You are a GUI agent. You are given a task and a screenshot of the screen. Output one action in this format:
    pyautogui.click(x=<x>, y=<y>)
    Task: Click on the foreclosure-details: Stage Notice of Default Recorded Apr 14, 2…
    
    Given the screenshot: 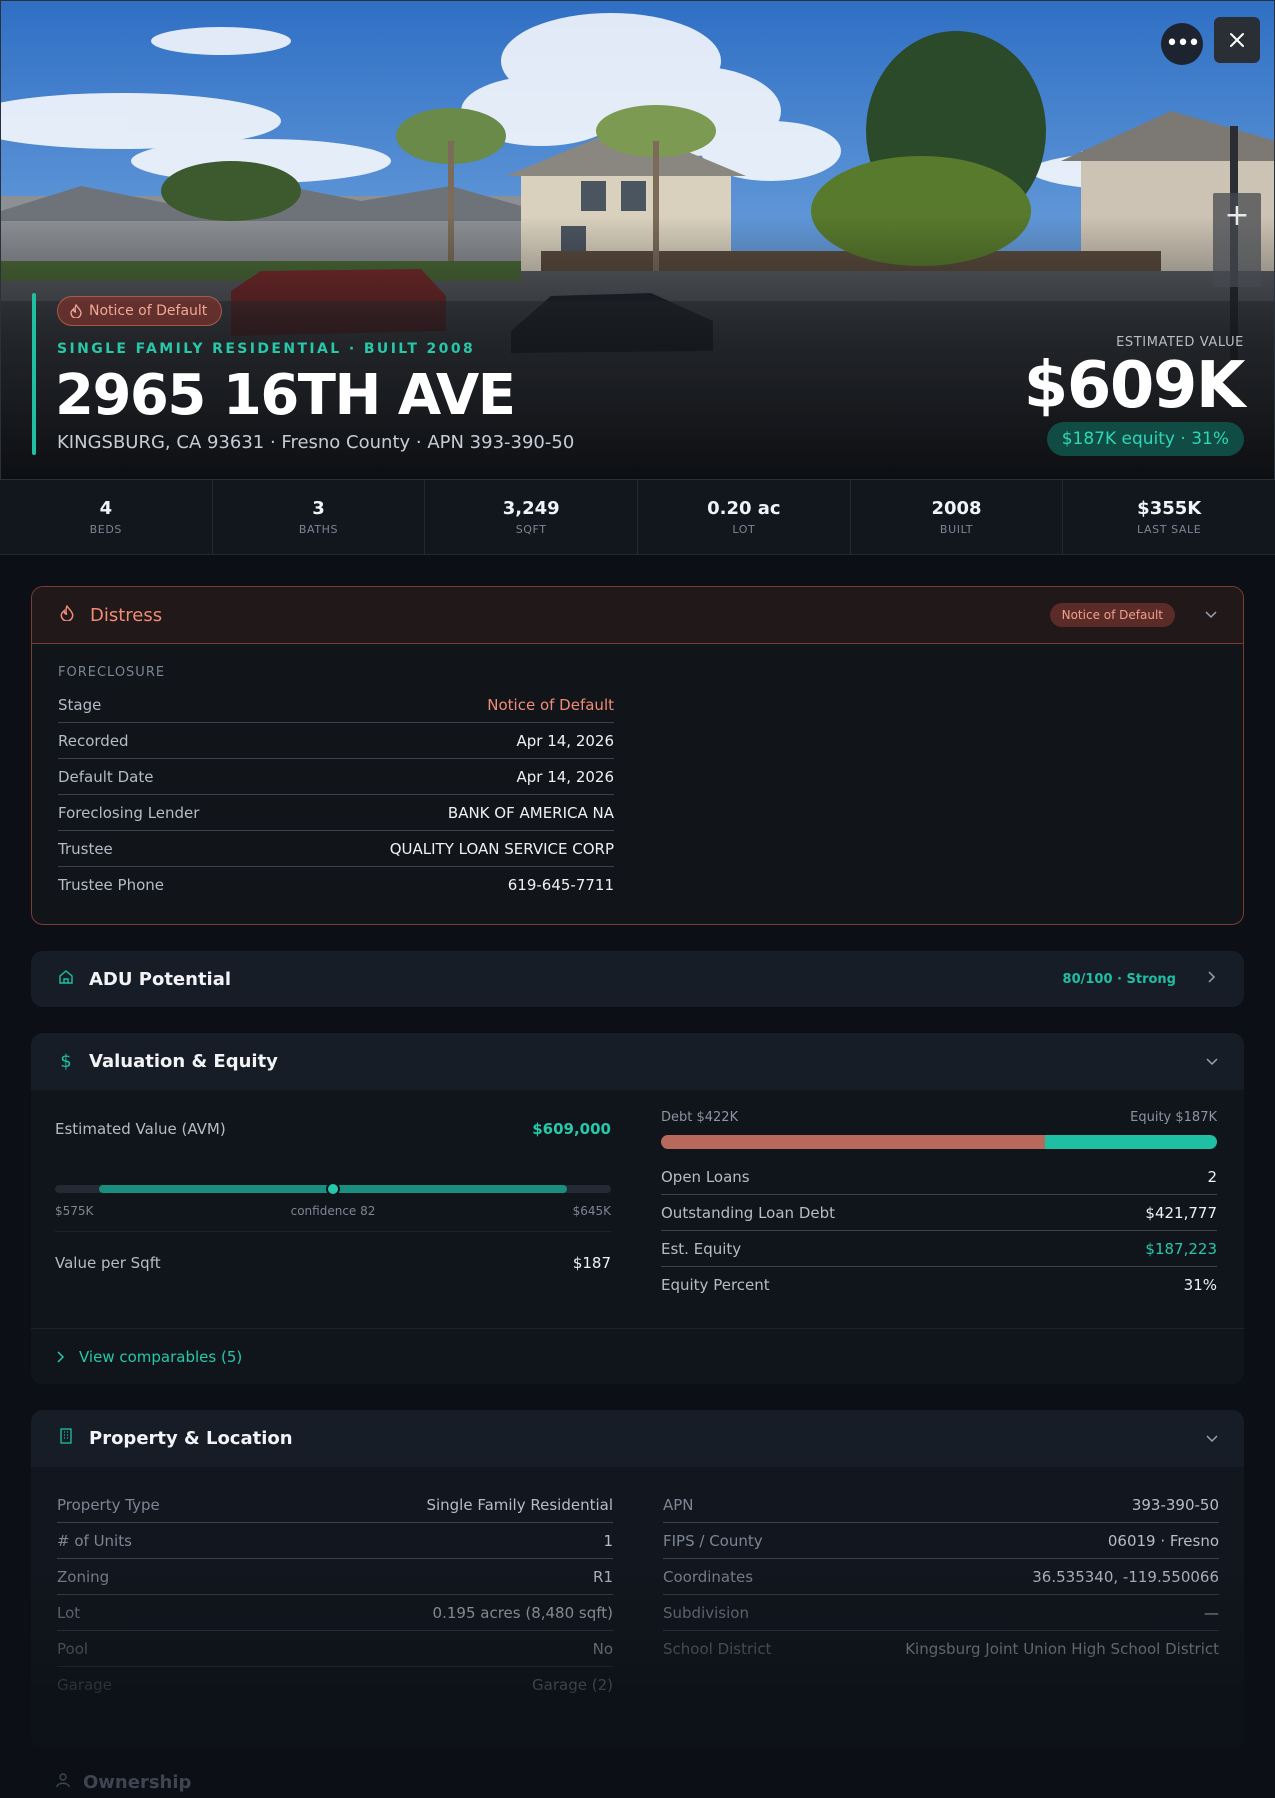 What is the action you would take?
    pyautogui.click(x=336, y=795)
    